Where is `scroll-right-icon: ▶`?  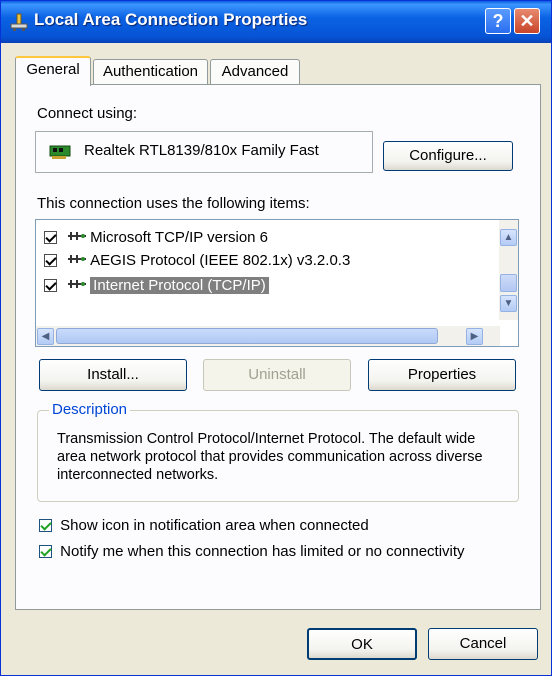 scroll-right-icon: ▶ is located at coordinates (474, 336).